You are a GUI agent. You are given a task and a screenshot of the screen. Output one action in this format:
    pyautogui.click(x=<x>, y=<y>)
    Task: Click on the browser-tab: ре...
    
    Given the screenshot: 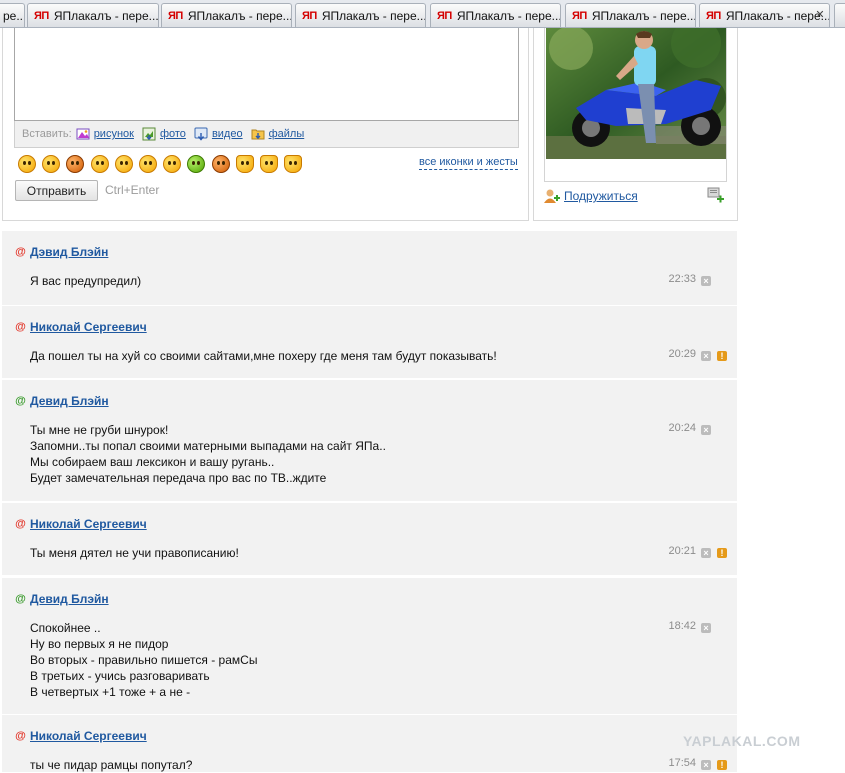 What is the action you would take?
    pyautogui.click(x=12, y=15)
    